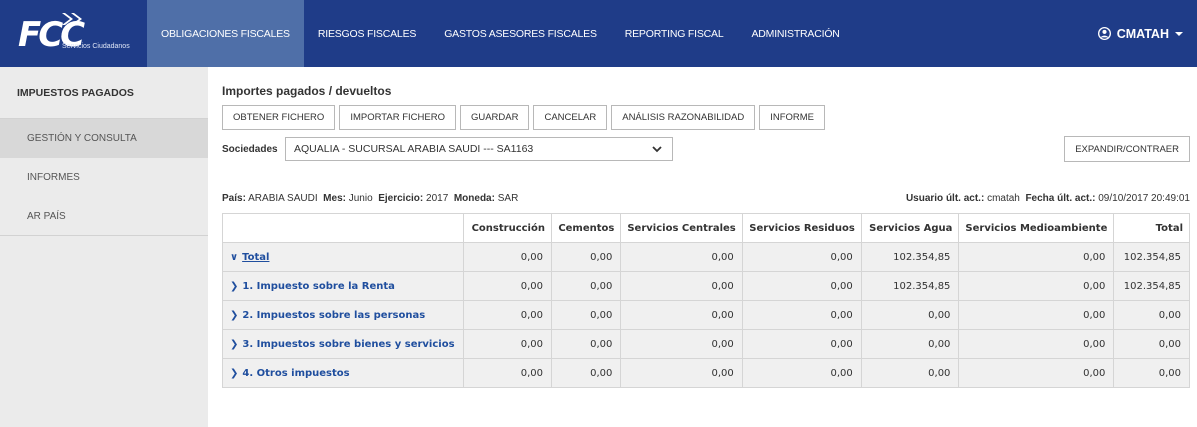 This screenshot has height=427, width=1197. I want to click on usuario-label: Usuario últ. act.:, so click(945, 198).